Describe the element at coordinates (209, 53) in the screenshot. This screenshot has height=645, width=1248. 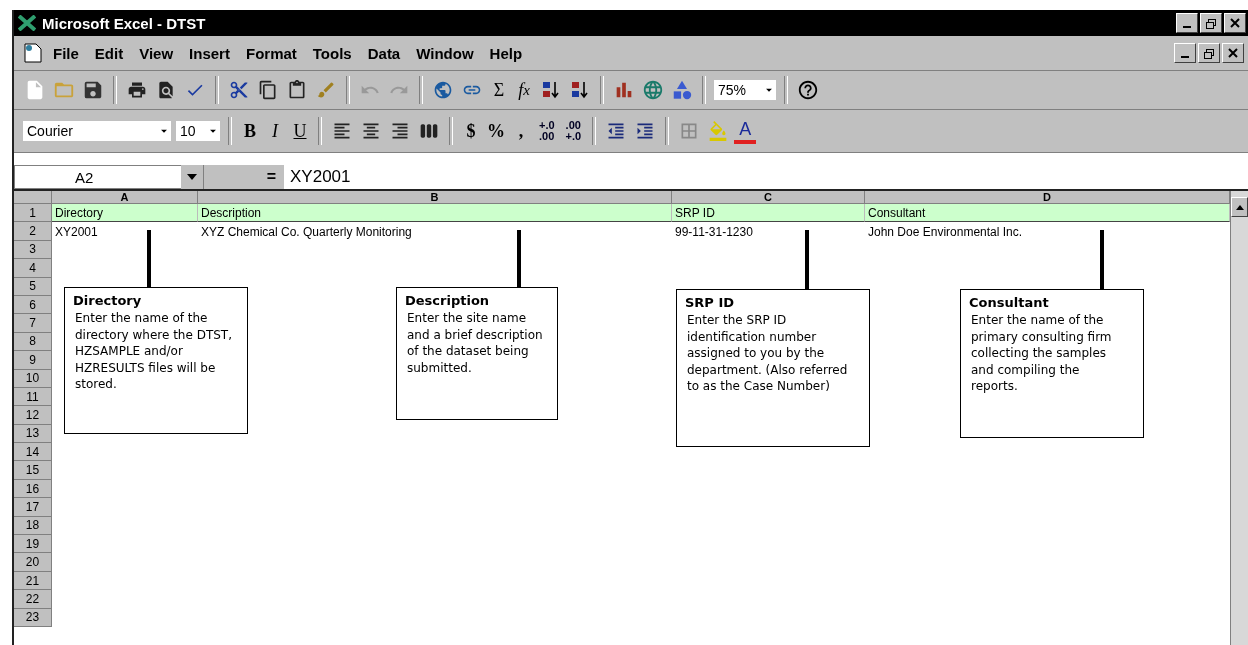
I see `menu-item: Insert` at that location.